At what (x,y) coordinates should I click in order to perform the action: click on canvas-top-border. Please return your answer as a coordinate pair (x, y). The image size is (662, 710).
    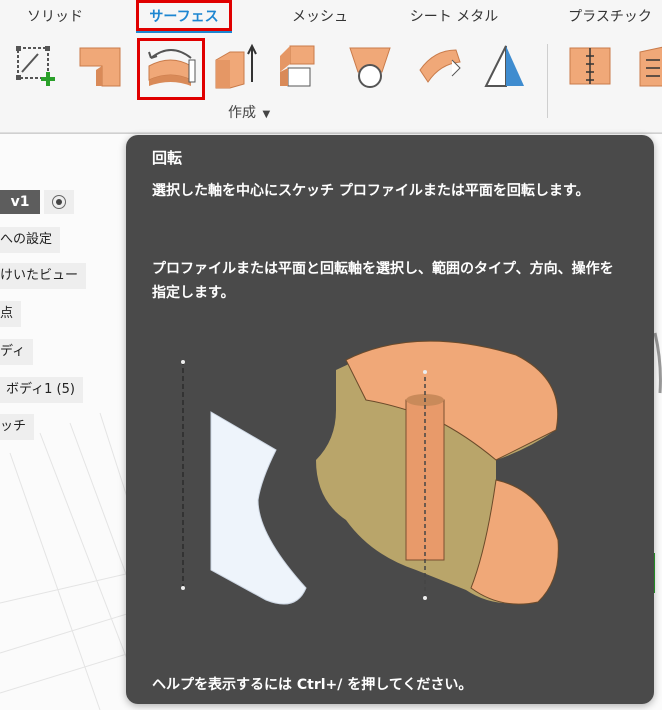
    Looking at the image, I should click on (331, 133).